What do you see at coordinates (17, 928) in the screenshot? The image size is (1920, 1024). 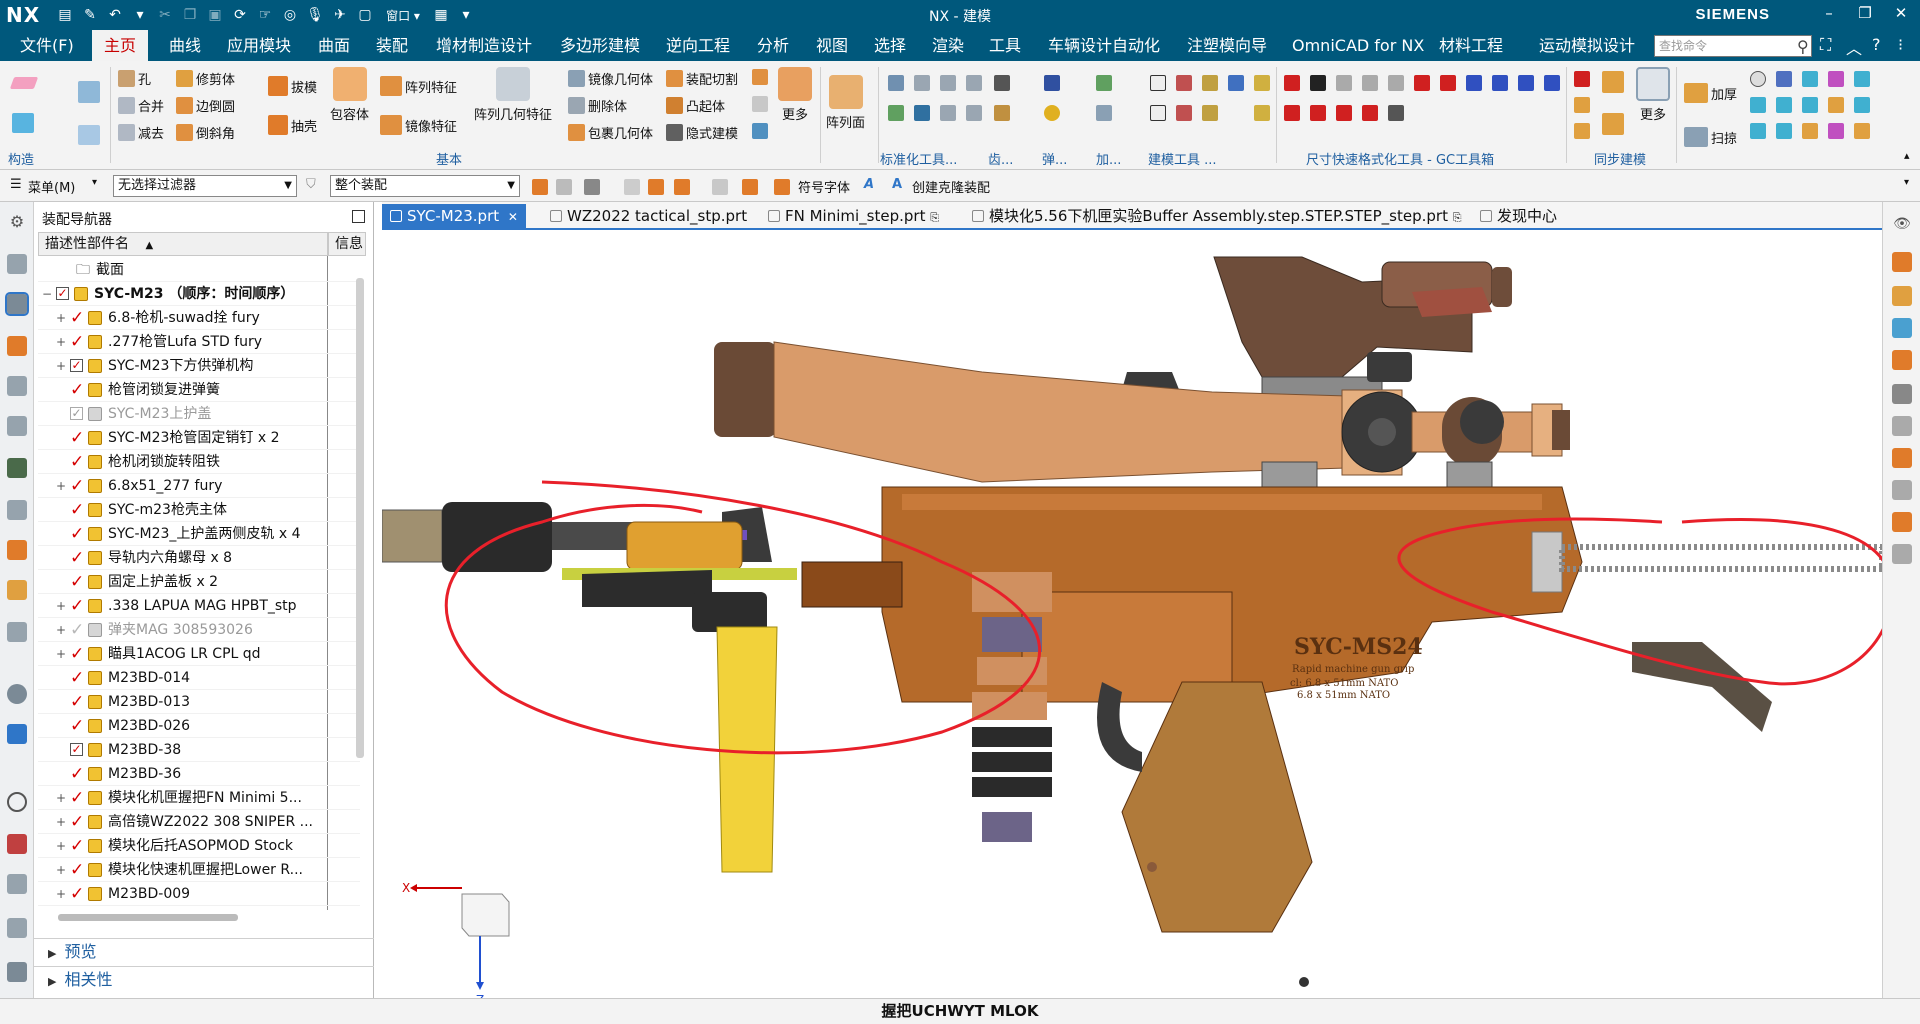 I see `dimensions-icon` at bounding box center [17, 928].